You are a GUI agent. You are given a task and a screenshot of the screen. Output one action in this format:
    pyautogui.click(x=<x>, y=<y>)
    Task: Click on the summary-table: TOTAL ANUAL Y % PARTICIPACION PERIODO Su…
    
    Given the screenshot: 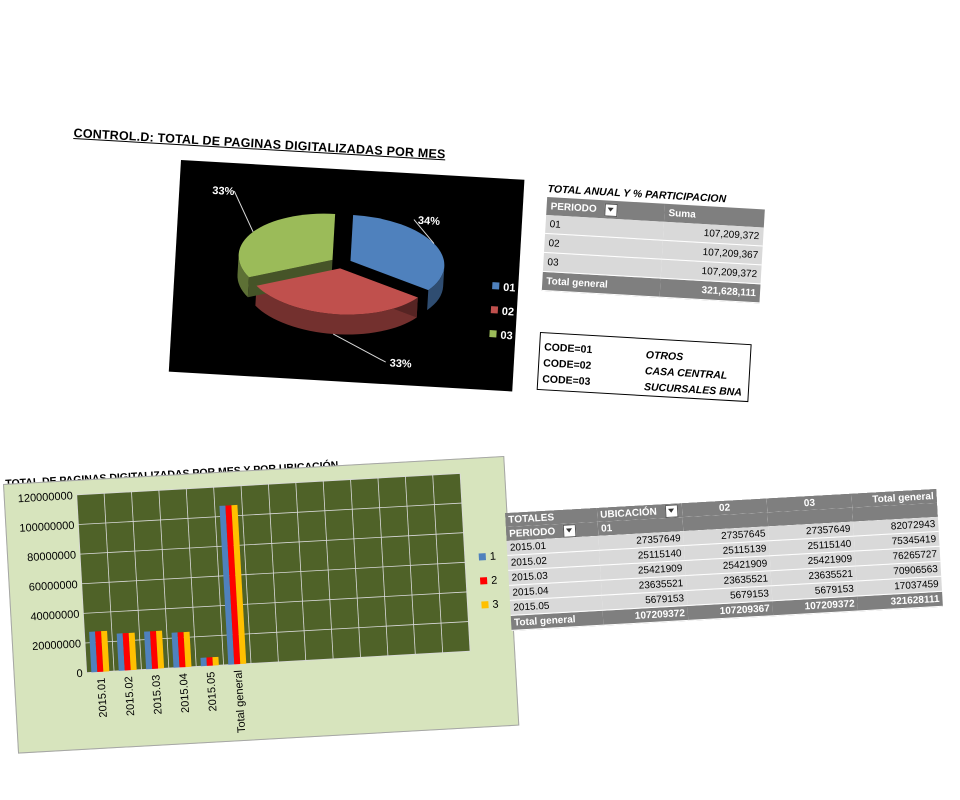 What is the action you would take?
    pyautogui.click(x=653, y=243)
    